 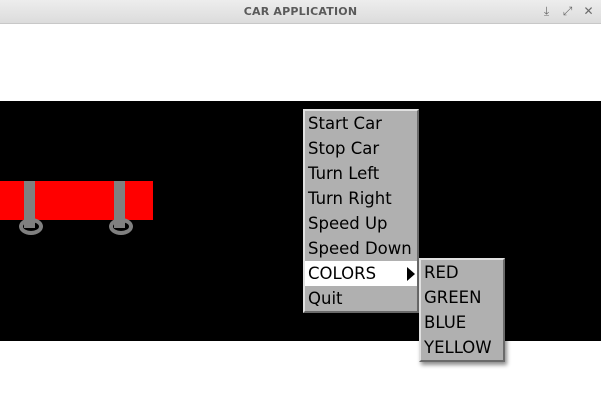 I want to click on submenu-item-blue: BLUE, so click(x=462, y=322).